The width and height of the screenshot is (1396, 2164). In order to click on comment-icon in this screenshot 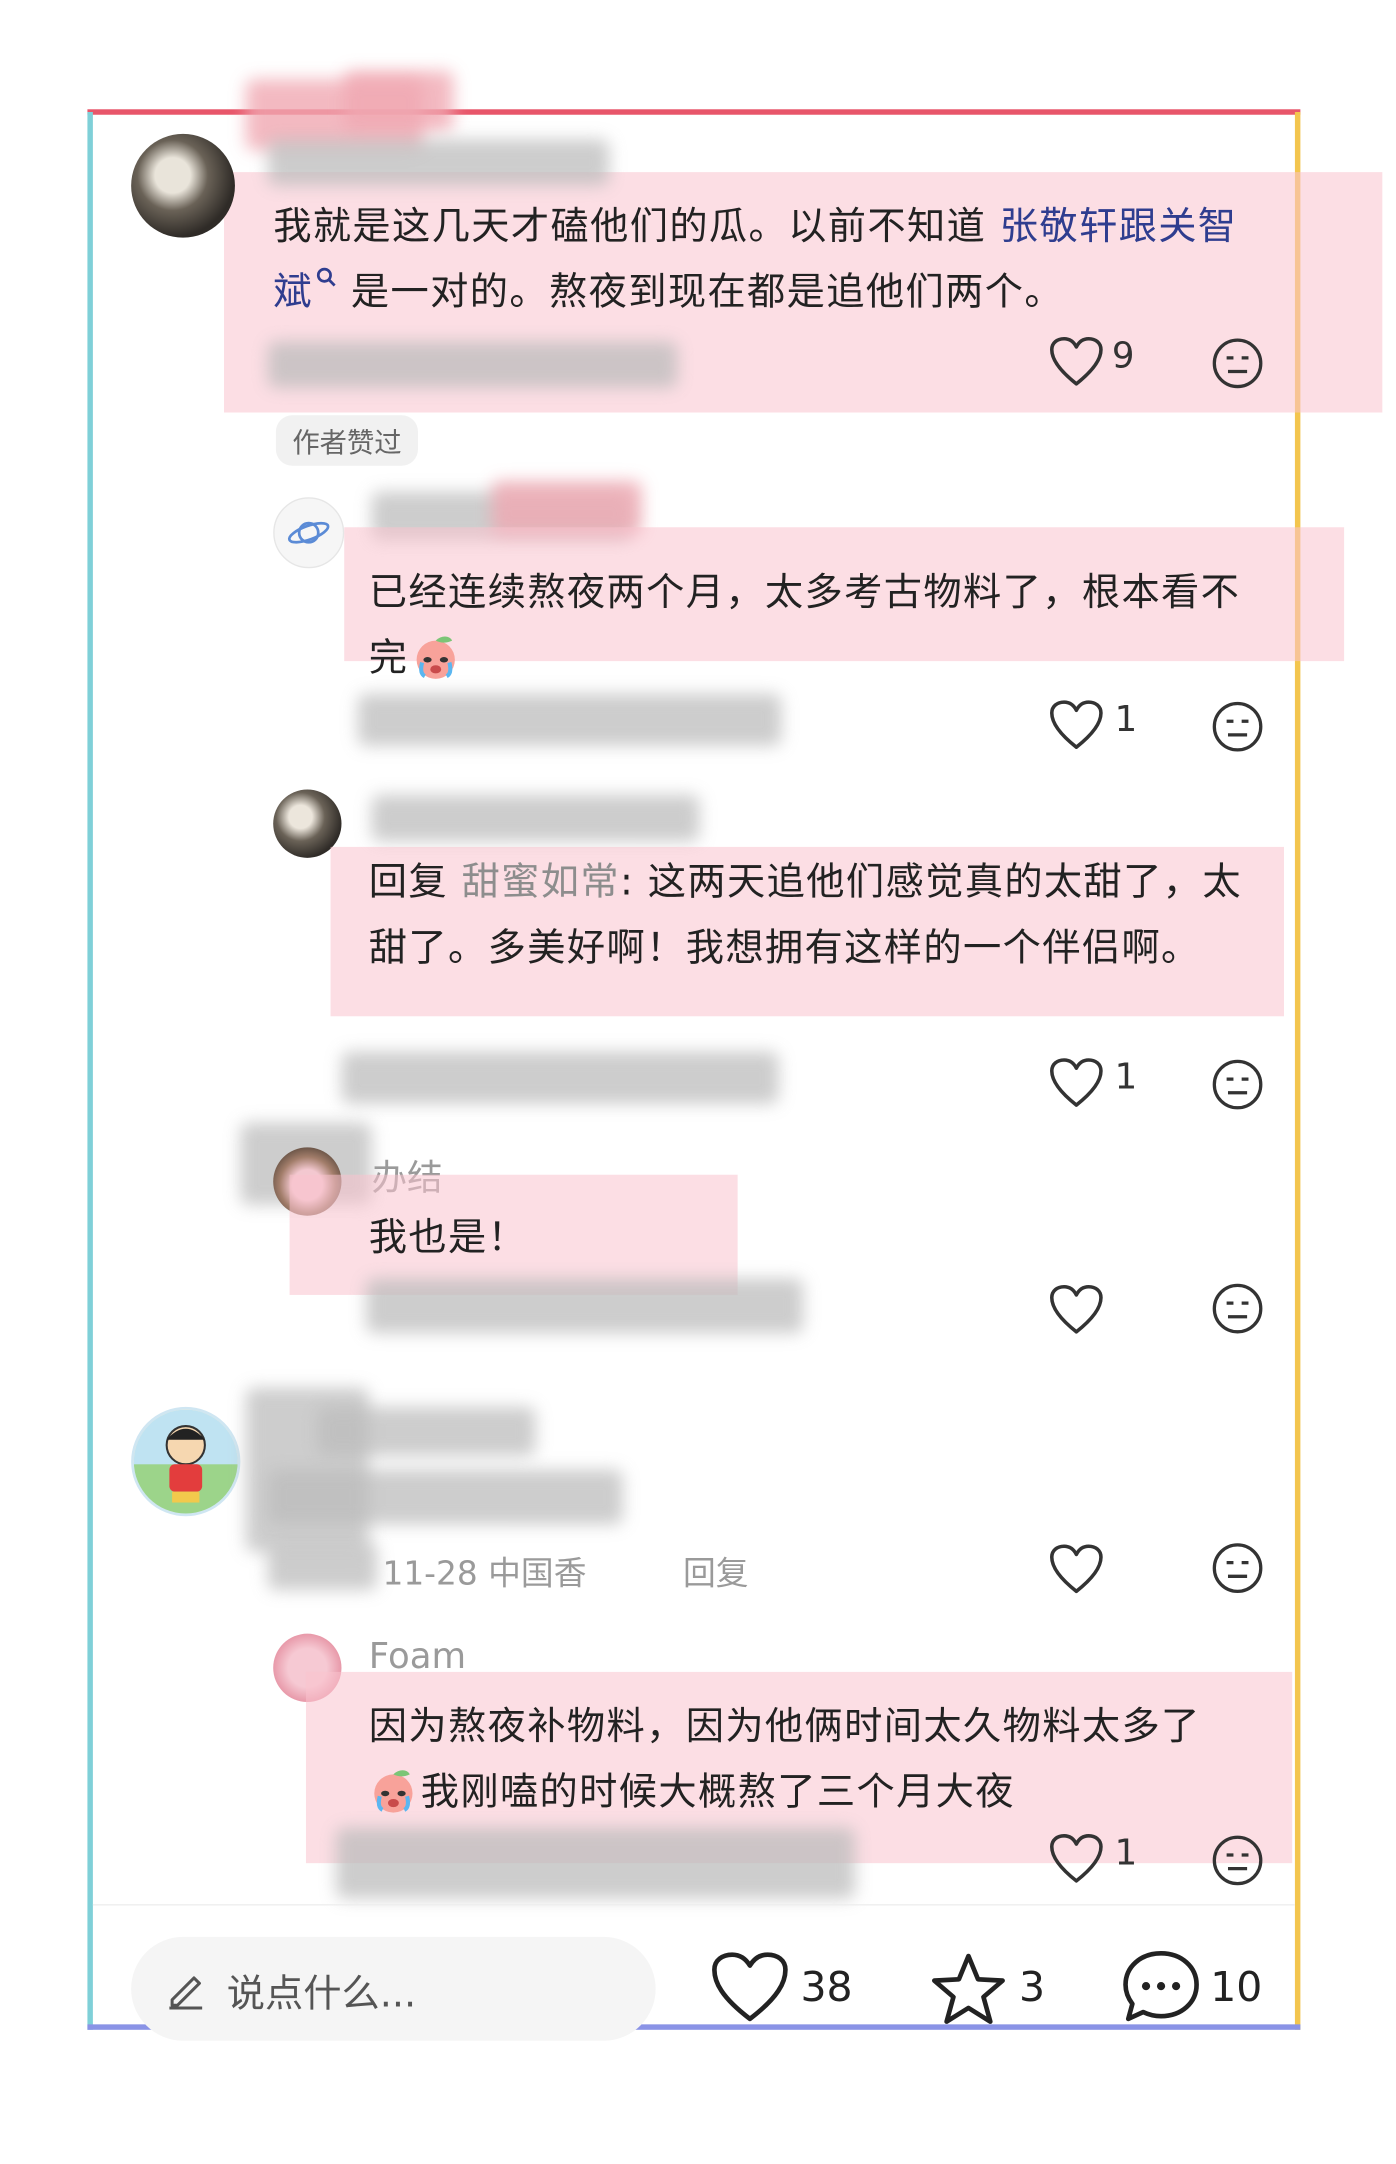, I will do `click(1161, 1987)`.